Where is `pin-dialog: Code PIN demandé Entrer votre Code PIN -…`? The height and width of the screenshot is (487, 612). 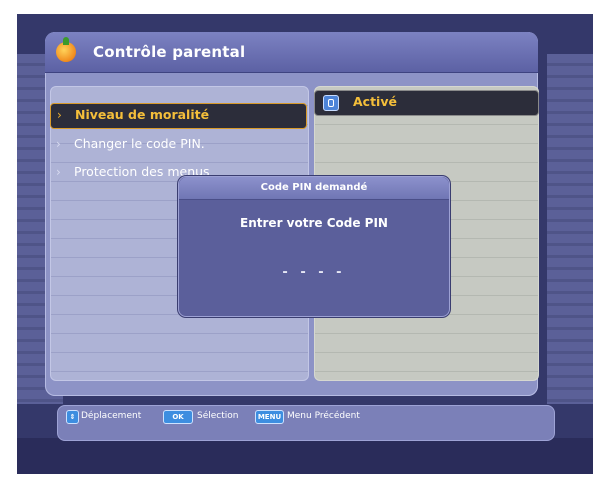 pin-dialog: Code PIN demandé Entrer votre Code PIN -… is located at coordinates (314, 246).